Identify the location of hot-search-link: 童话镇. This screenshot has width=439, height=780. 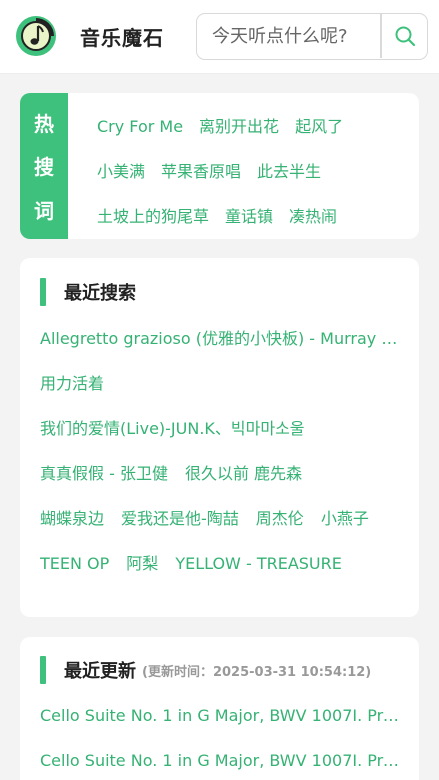
(249, 216).